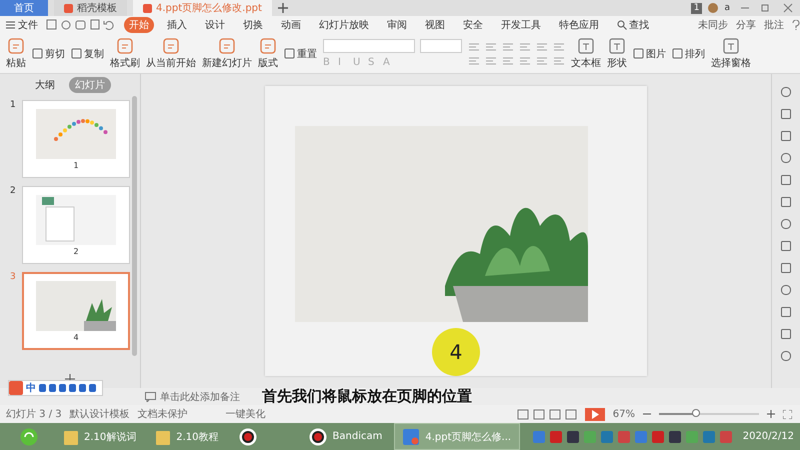  Describe the element at coordinates (87, 53) in the screenshot. I see `ribbon-button: 复制` at that location.